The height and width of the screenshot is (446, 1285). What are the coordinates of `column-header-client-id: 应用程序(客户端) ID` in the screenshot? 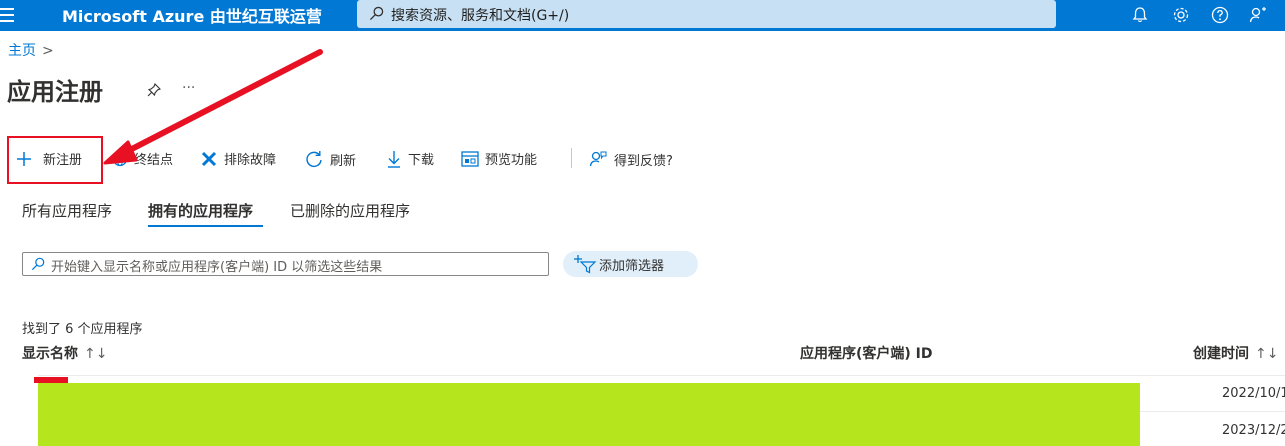 It's located at (866, 353).